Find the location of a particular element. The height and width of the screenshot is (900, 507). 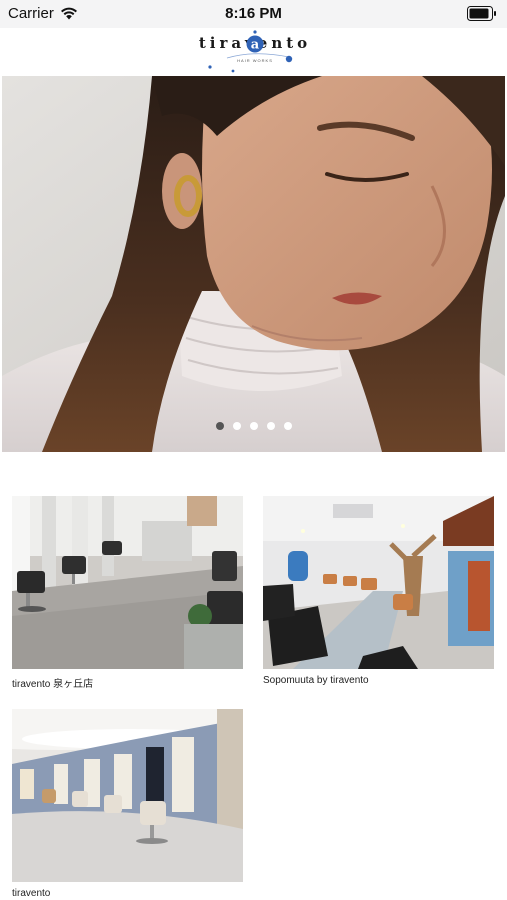

shop-name: tiravento 泉ヶ丘店 is located at coordinates (53, 684).